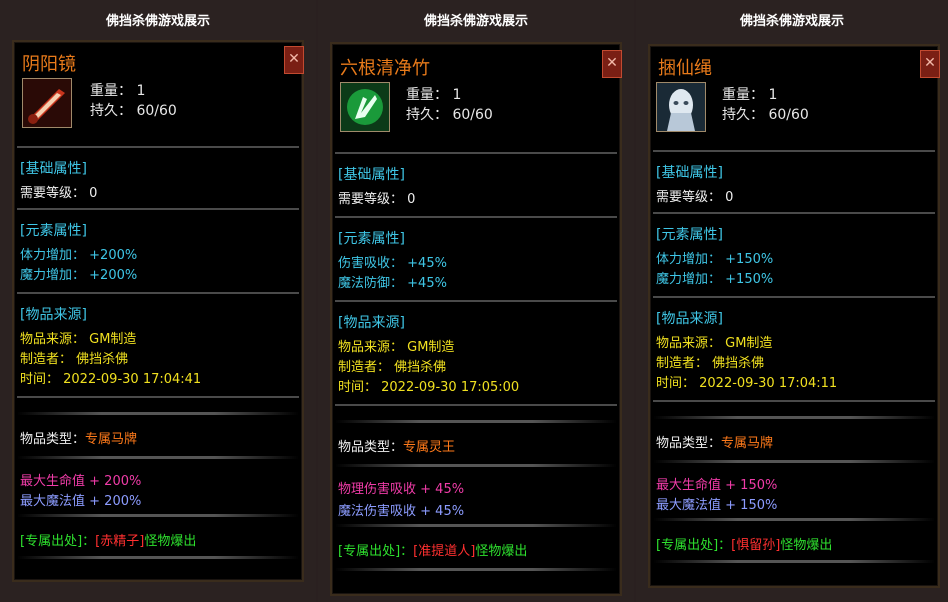  What do you see at coordinates (685, 68) in the screenshot?
I see `item-name: 捆仙绳` at bounding box center [685, 68].